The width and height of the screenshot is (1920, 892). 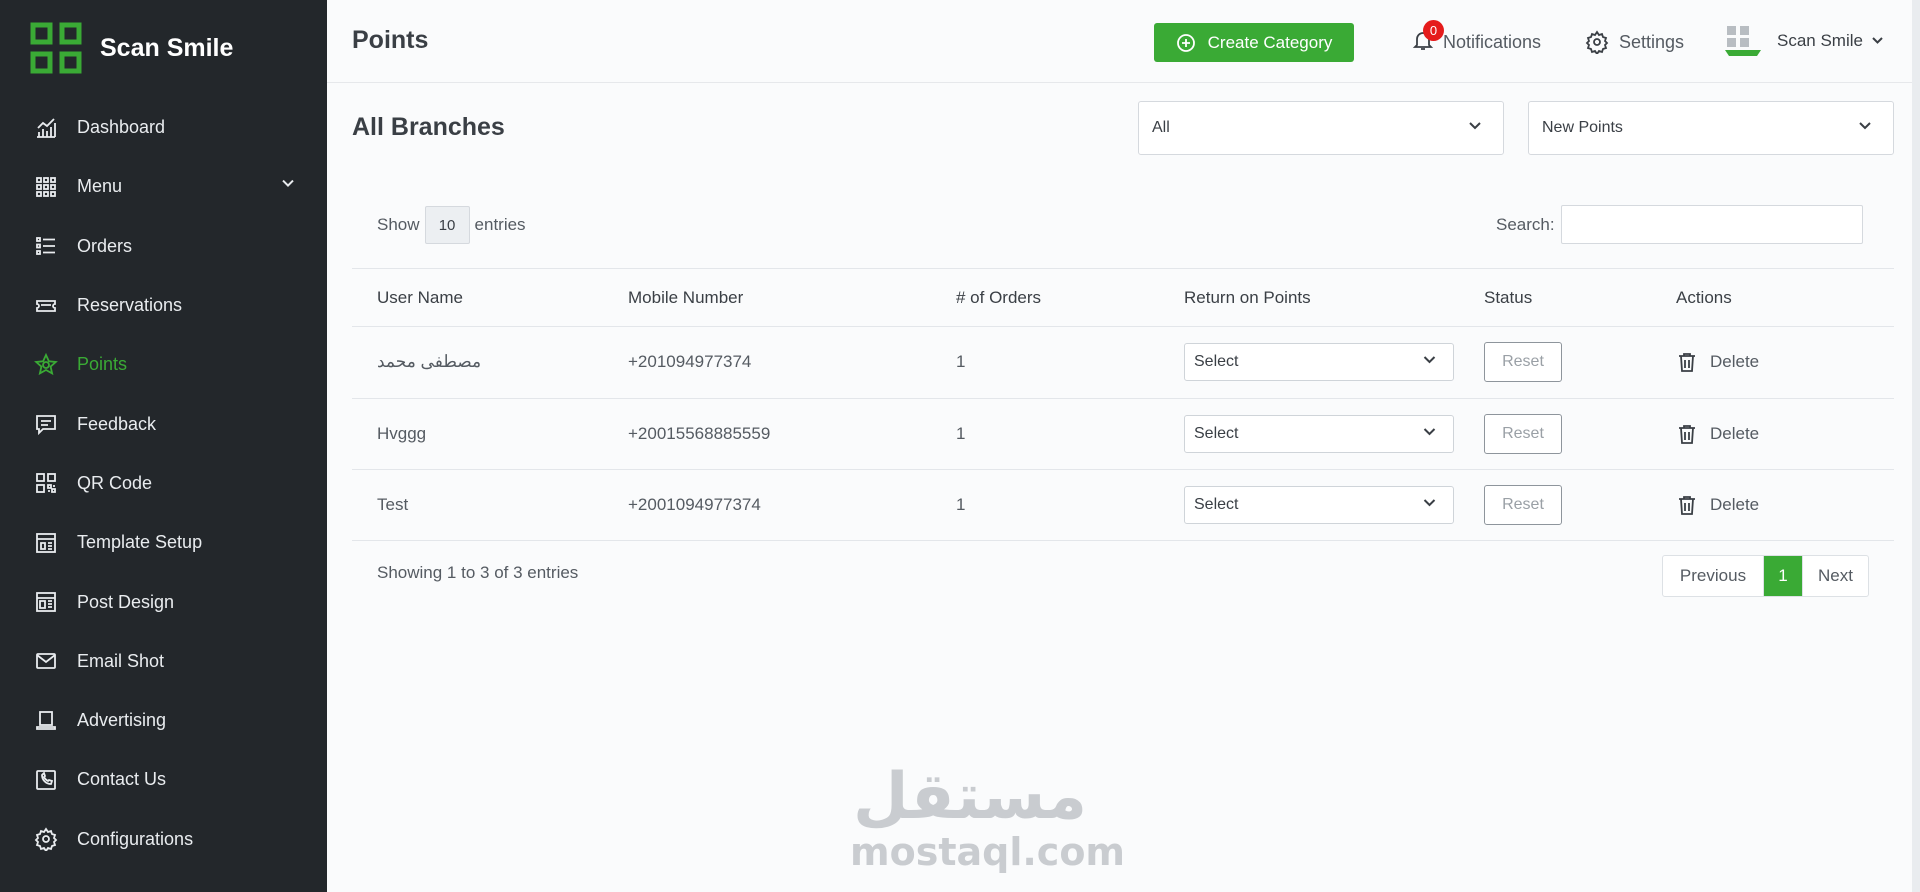 I want to click on column-header-orders: # of Orders, so click(x=998, y=298).